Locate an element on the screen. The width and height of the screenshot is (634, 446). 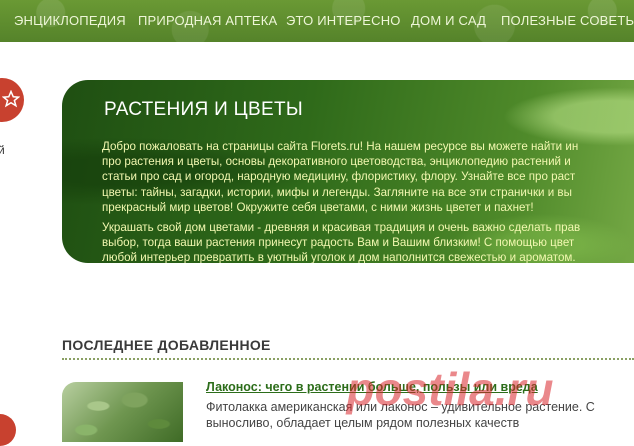
nav-item-home-garden: ДОМ И САД is located at coordinates (448, 20).